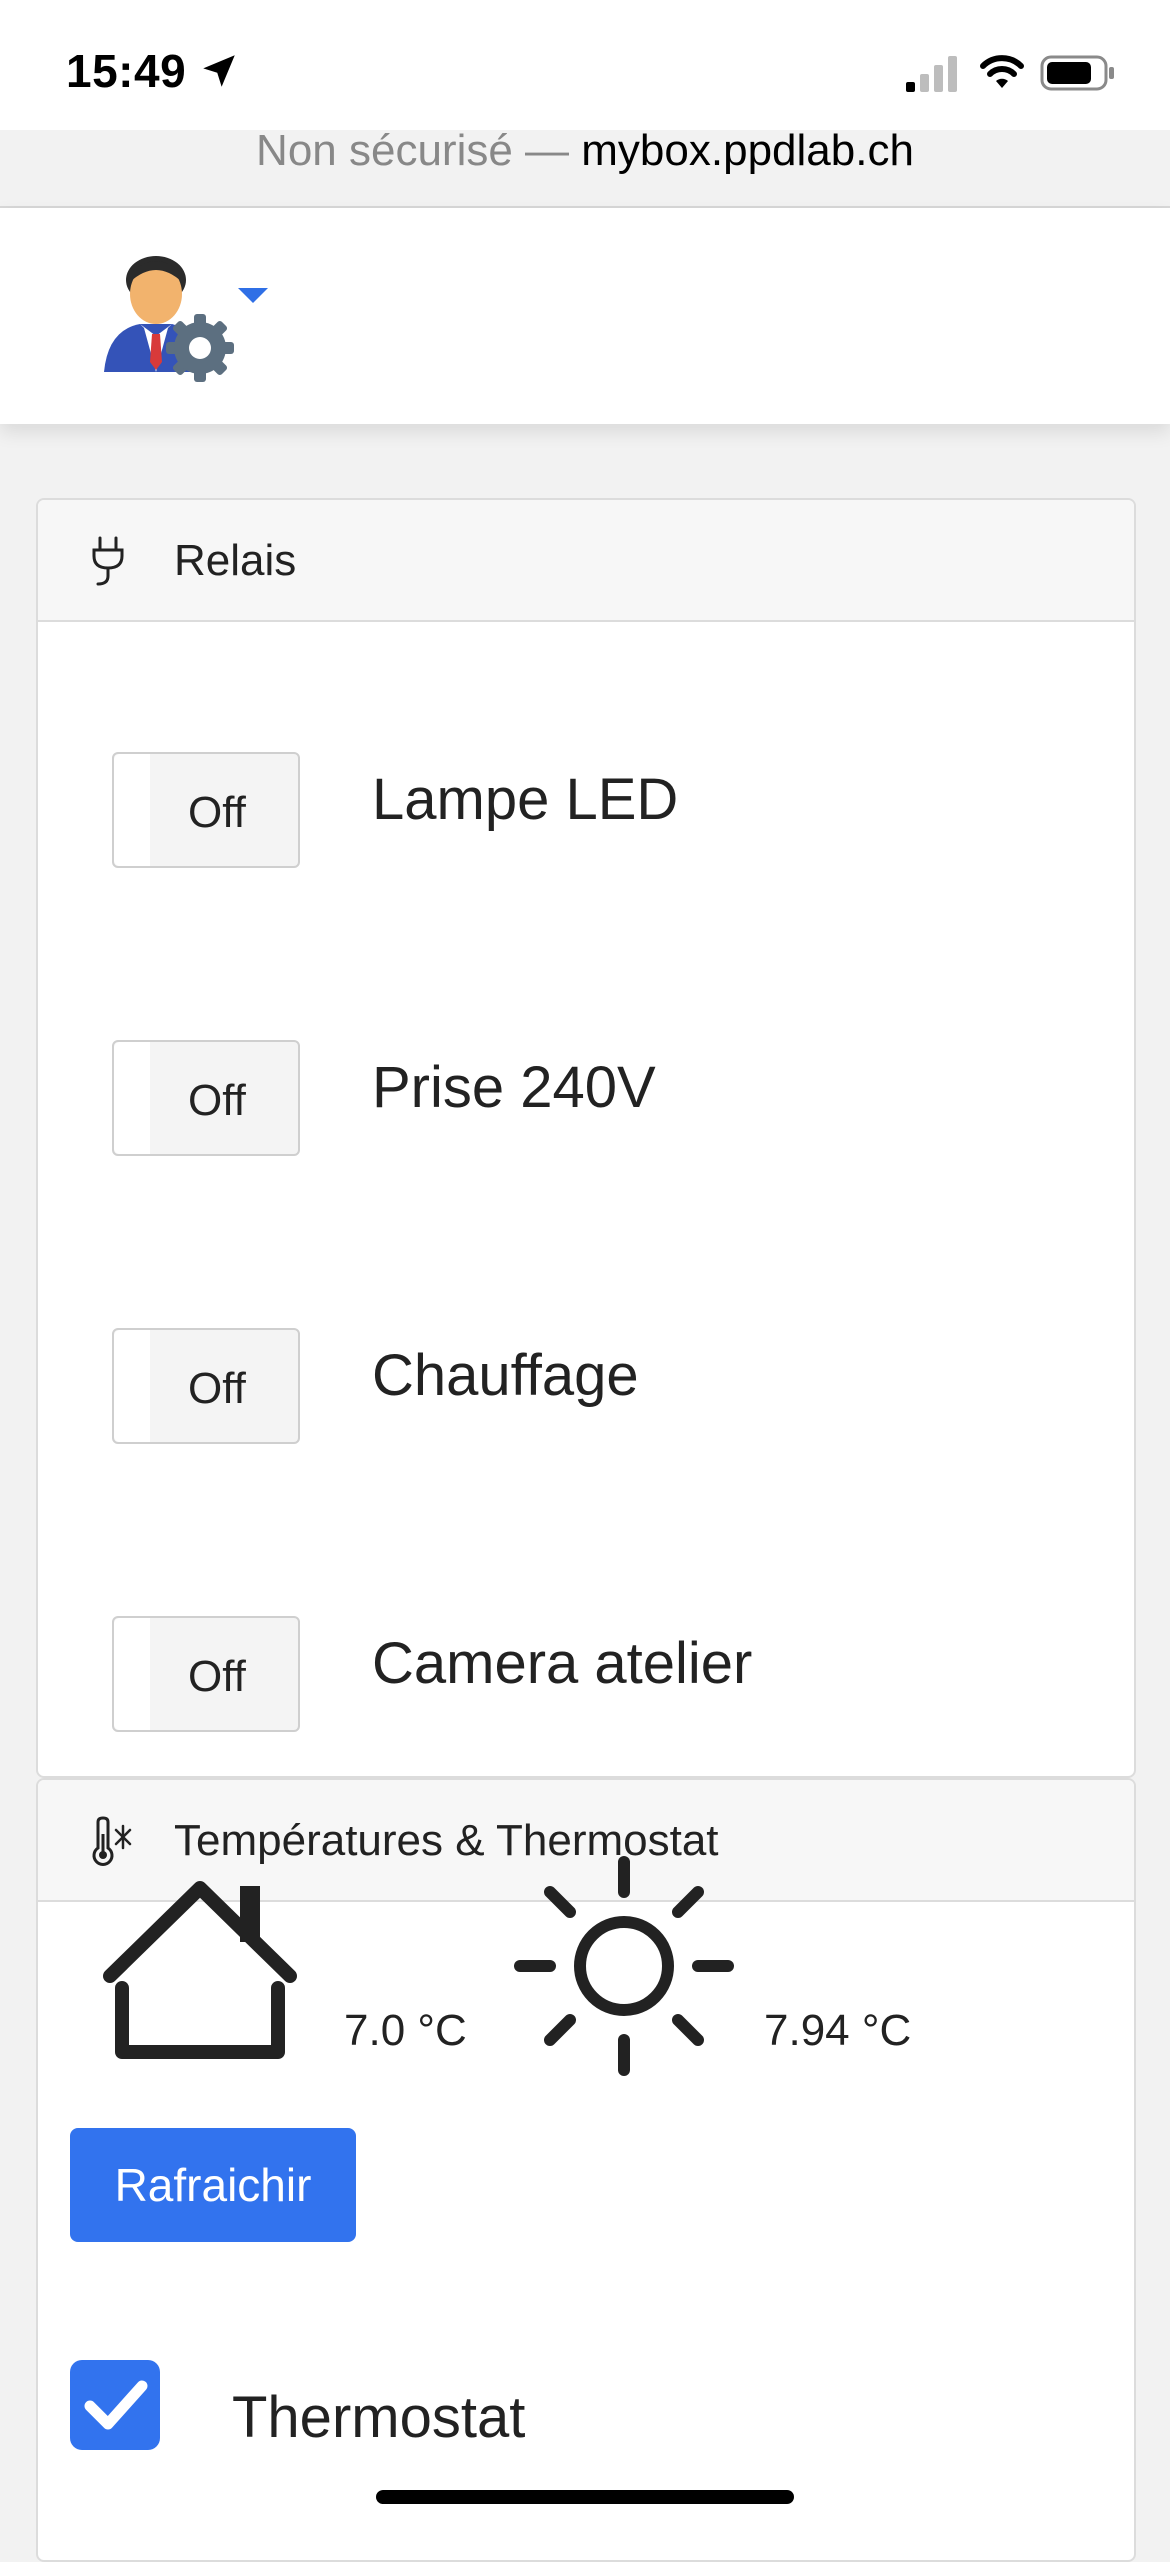 The width and height of the screenshot is (1170, 2562). Describe the element at coordinates (514, 1087) in the screenshot. I see `relay-name: Prise 240V` at that location.